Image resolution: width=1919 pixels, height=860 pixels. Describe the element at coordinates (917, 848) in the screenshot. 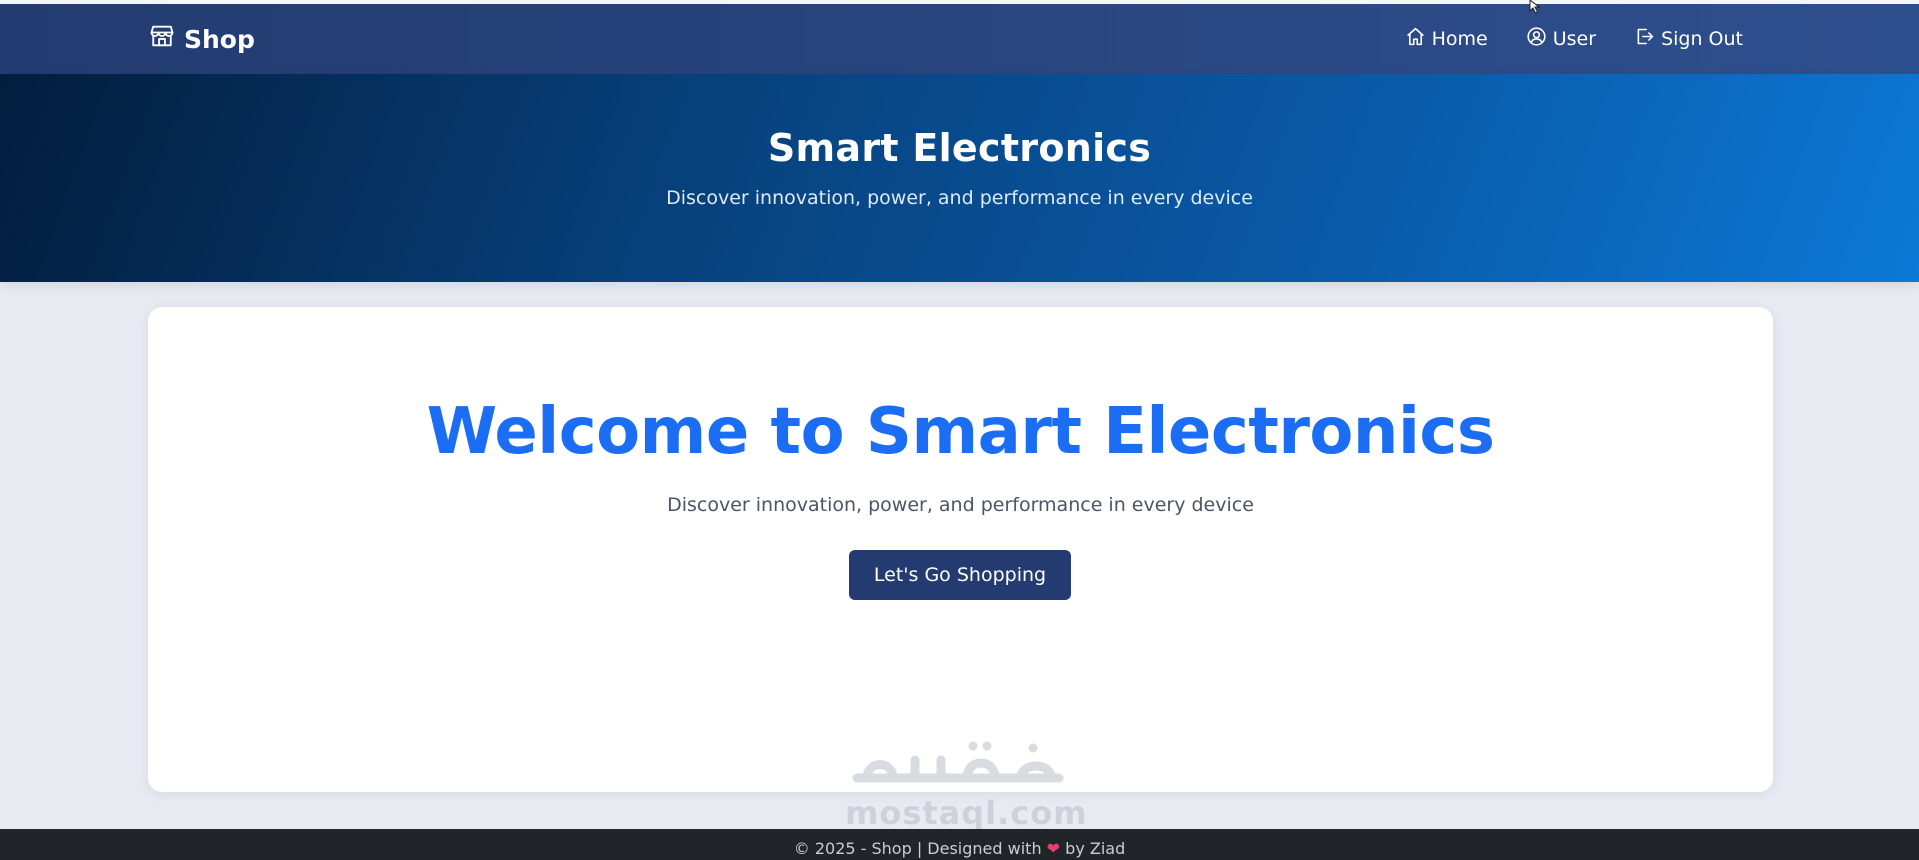

I see `footer-copyright: © 2025 - Shop | Designed with` at that location.